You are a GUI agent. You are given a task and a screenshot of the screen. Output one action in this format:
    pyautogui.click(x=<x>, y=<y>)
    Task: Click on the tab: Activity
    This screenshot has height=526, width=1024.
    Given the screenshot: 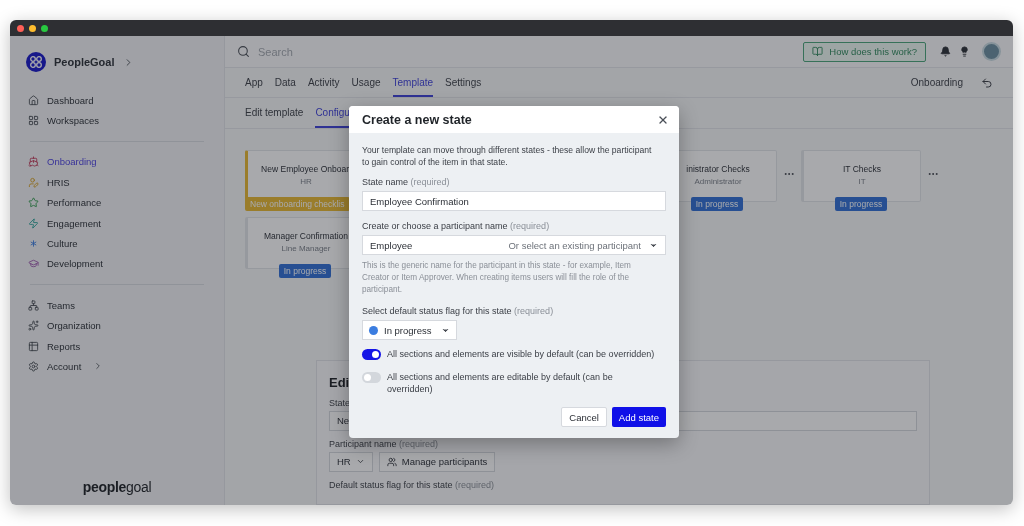 What is the action you would take?
    pyautogui.click(x=323, y=83)
    